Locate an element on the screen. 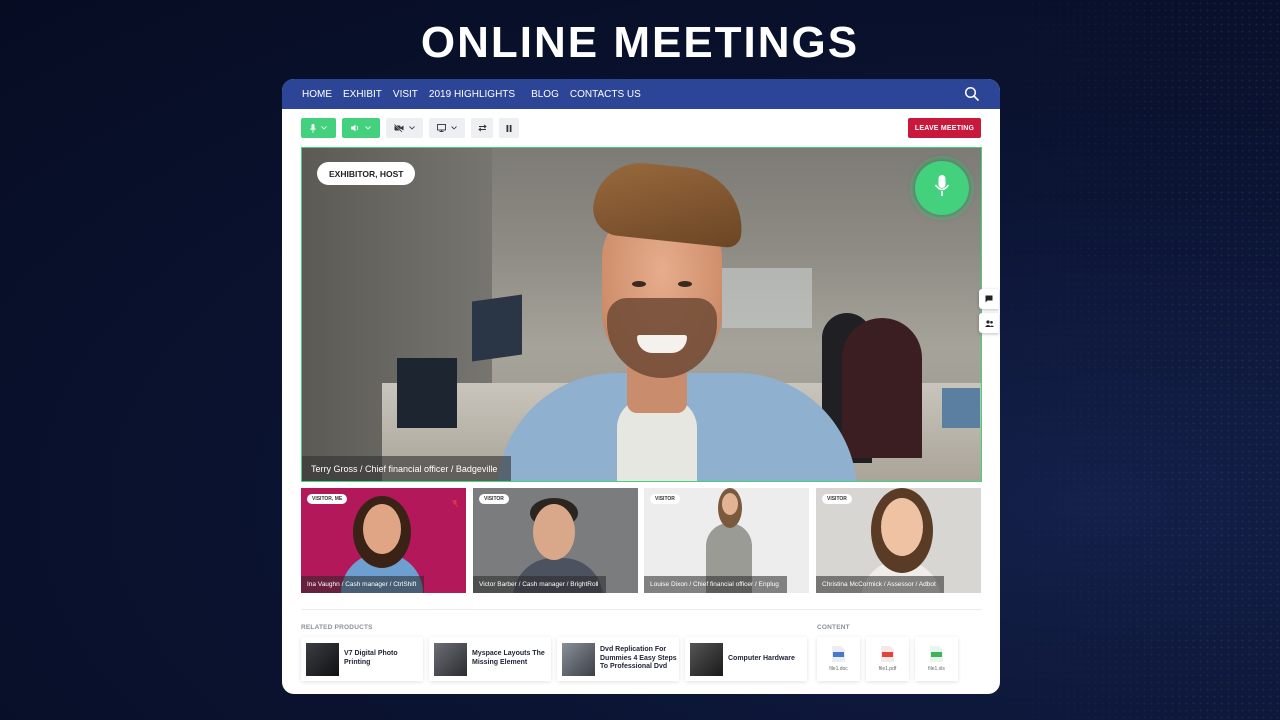 This screenshot has height=720, width=1280. leave-meeting-button: LEAVE MEETING is located at coordinates (944, 128).